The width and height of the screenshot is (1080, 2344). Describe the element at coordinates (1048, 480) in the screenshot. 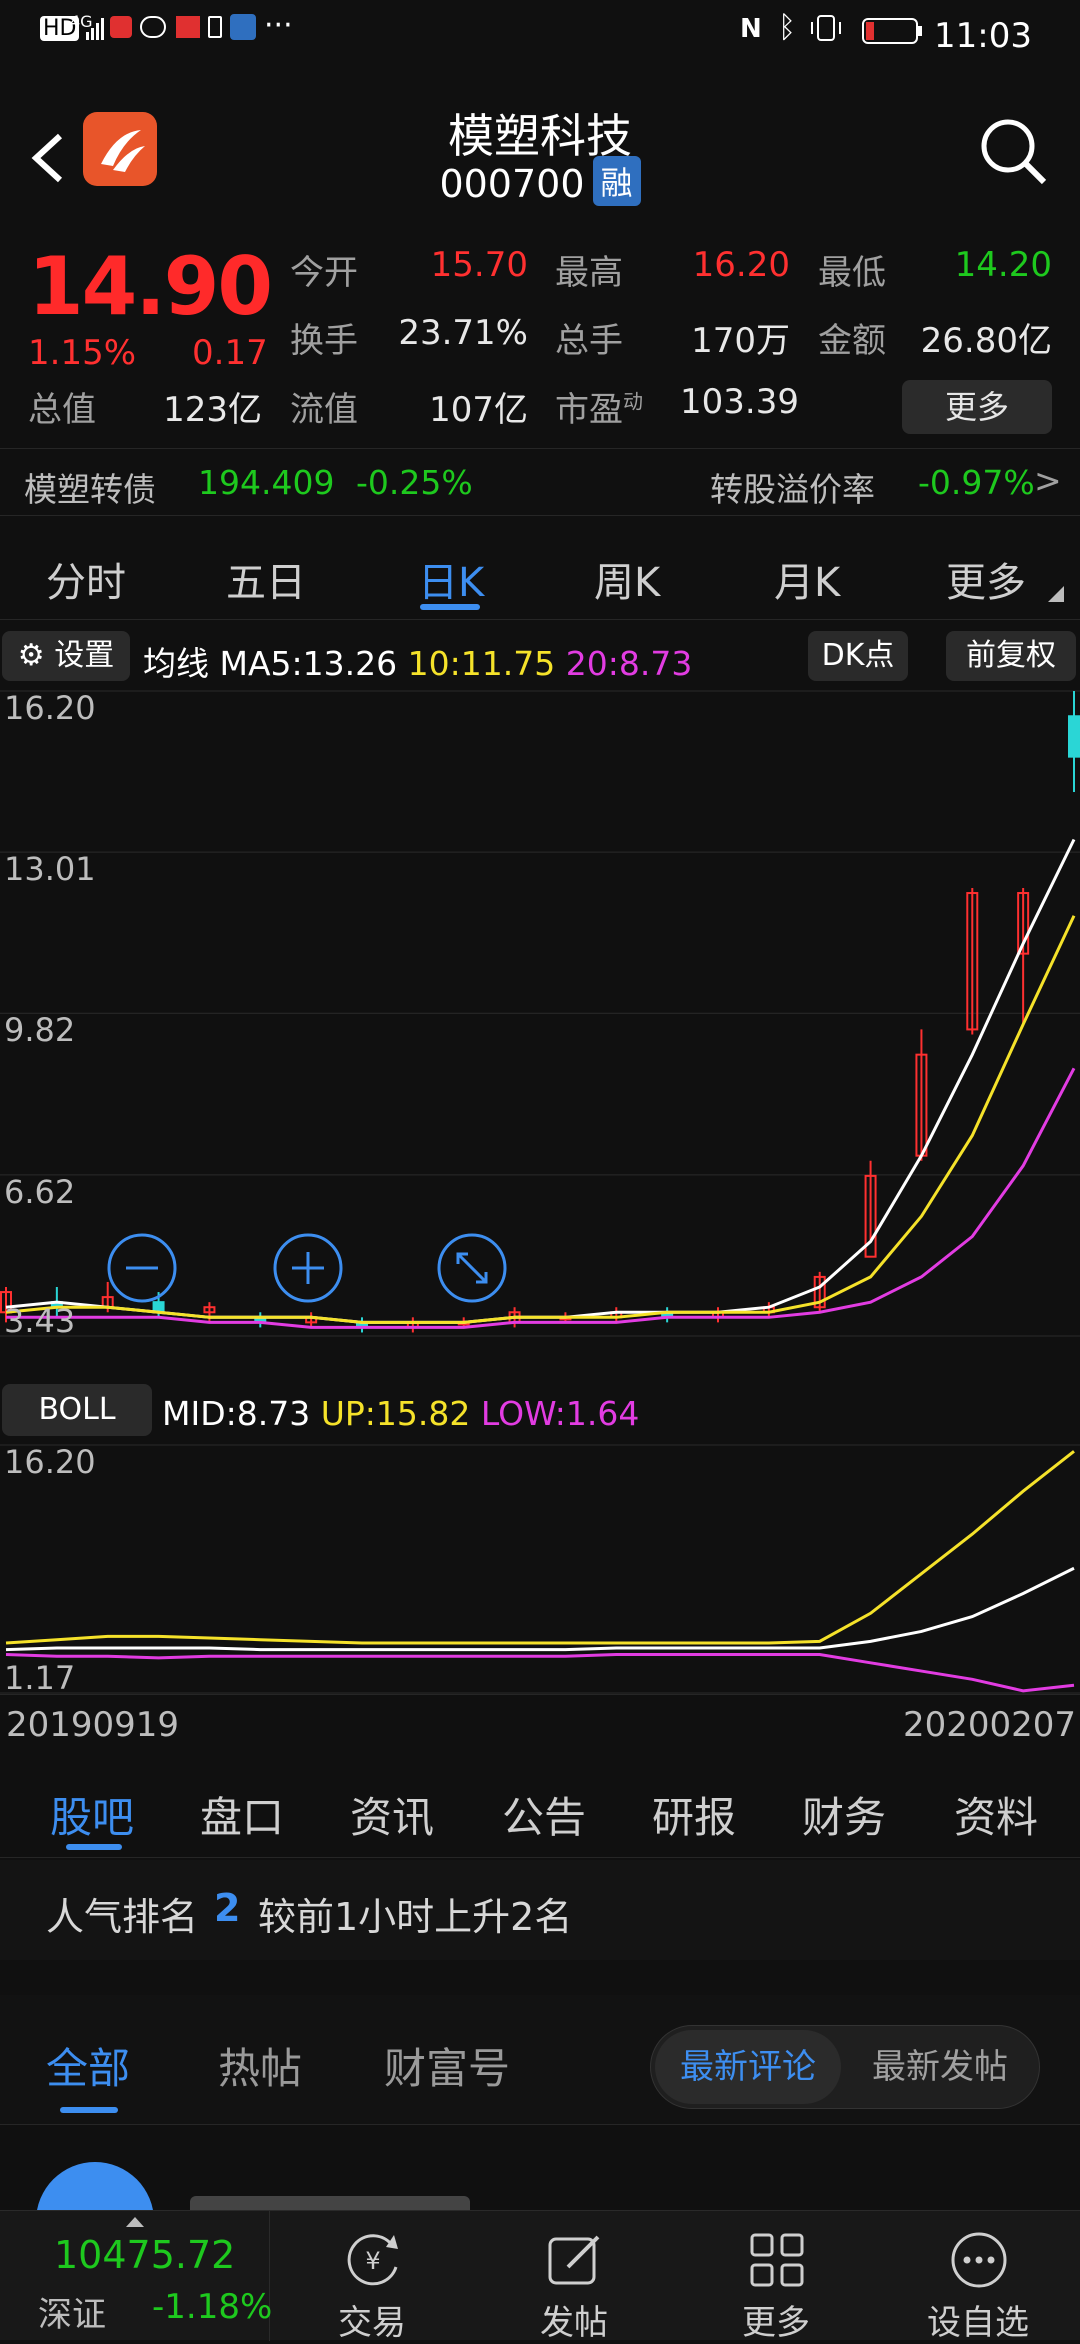

I see `chevron-right-icon: >` at that location.